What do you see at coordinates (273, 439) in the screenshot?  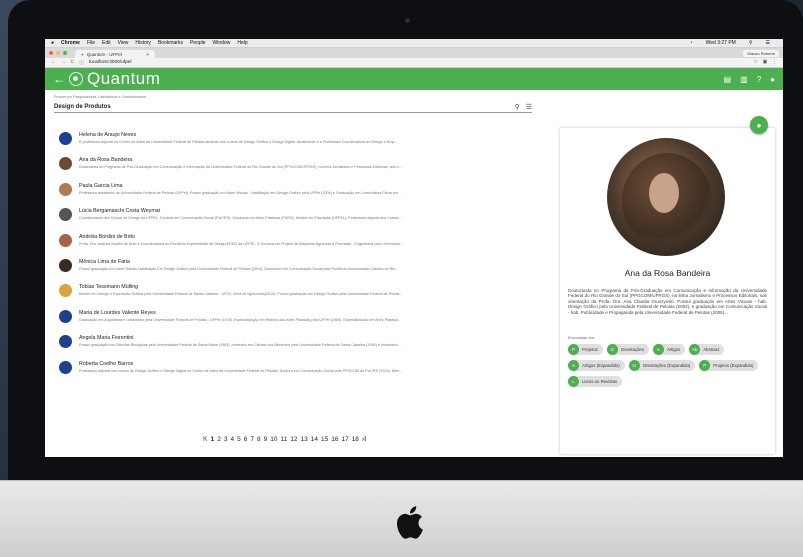 I see `page-link: 10` at bounding box center [273, 439].